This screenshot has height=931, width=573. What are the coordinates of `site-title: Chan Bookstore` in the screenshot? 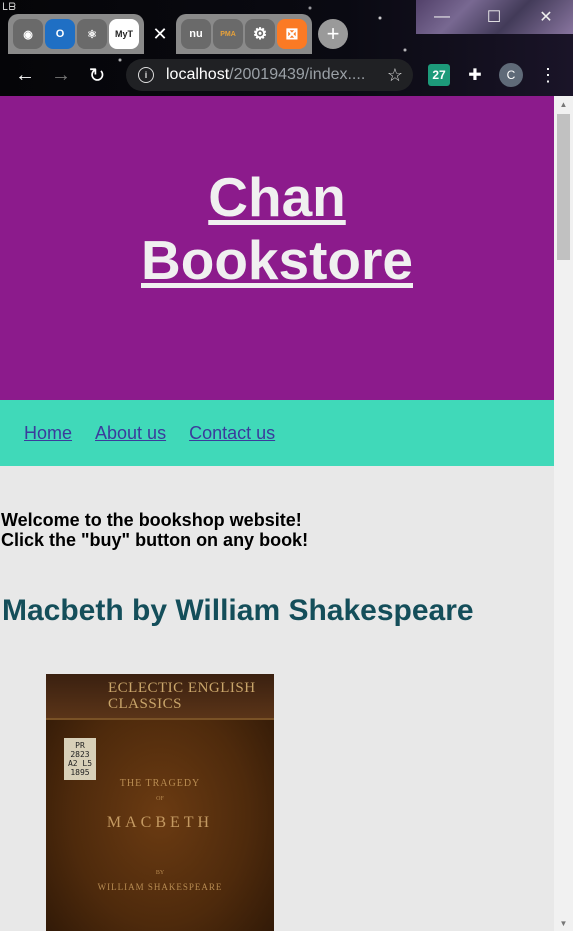 It's located at (277, 229).